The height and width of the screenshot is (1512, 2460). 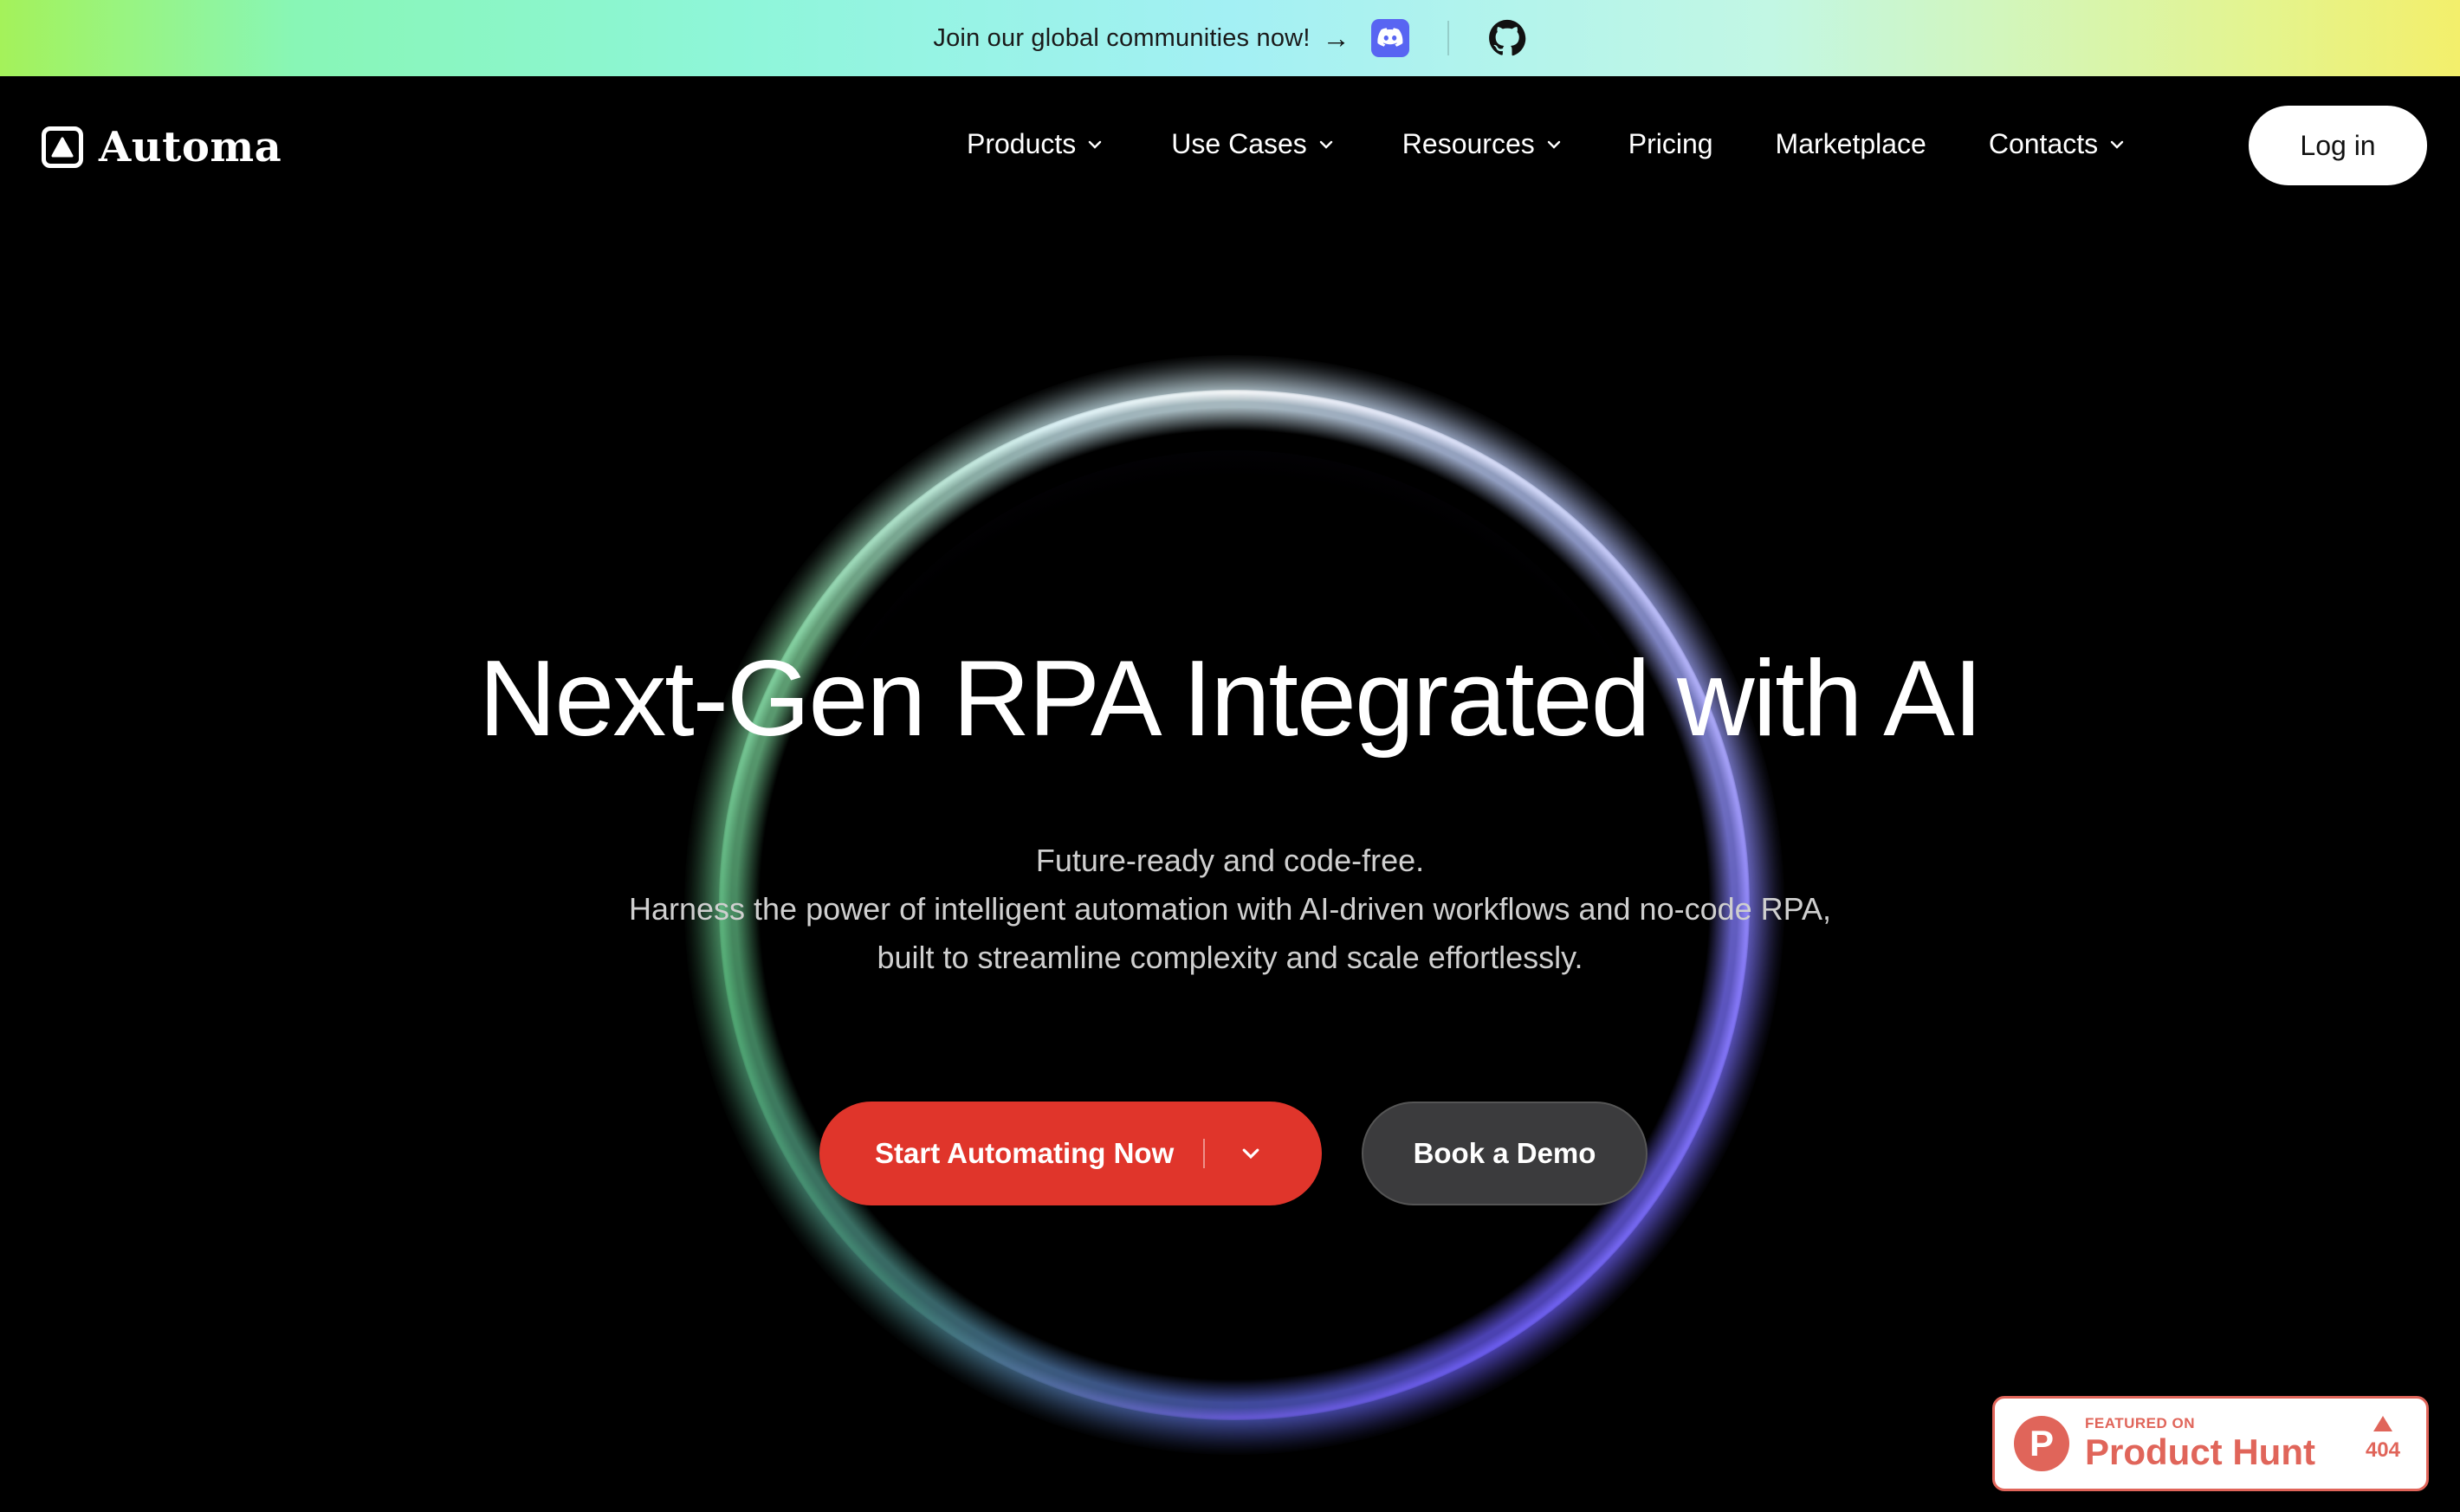 I want to click on nav-item-use-cases: Use Cases, so click(x=1253, y=144).